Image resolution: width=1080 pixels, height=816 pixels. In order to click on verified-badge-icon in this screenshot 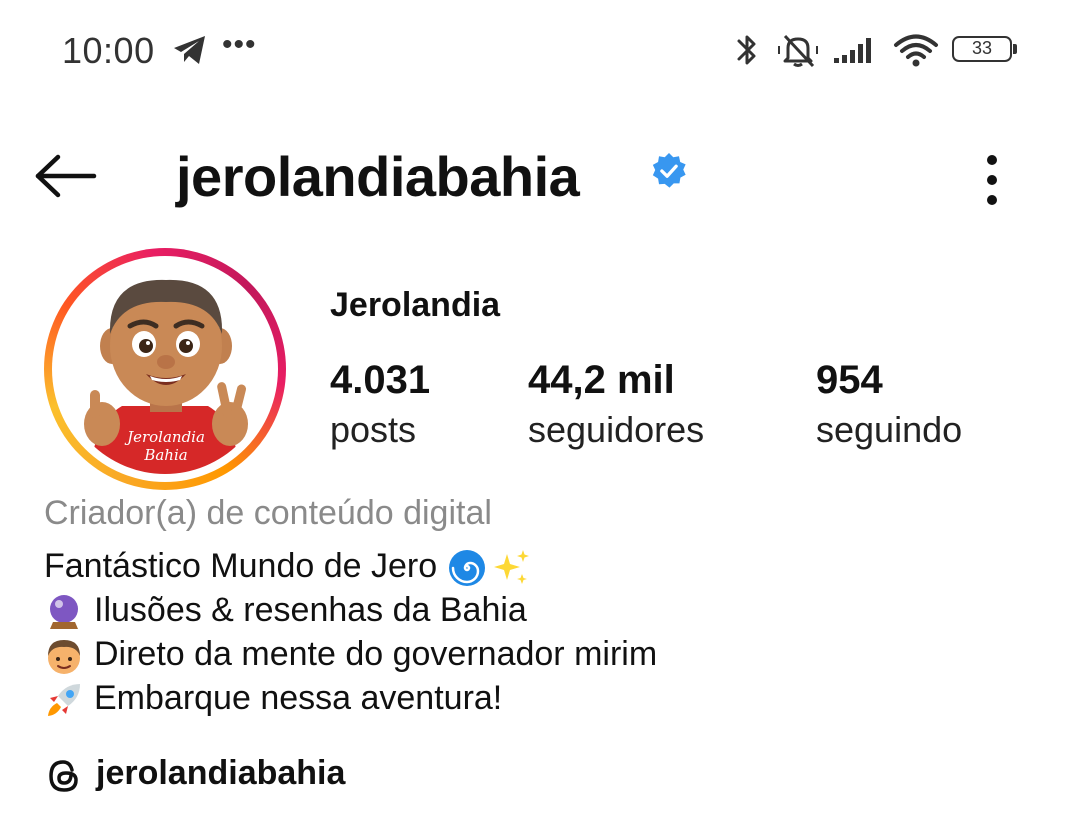, I will do `click(669, 171)`.